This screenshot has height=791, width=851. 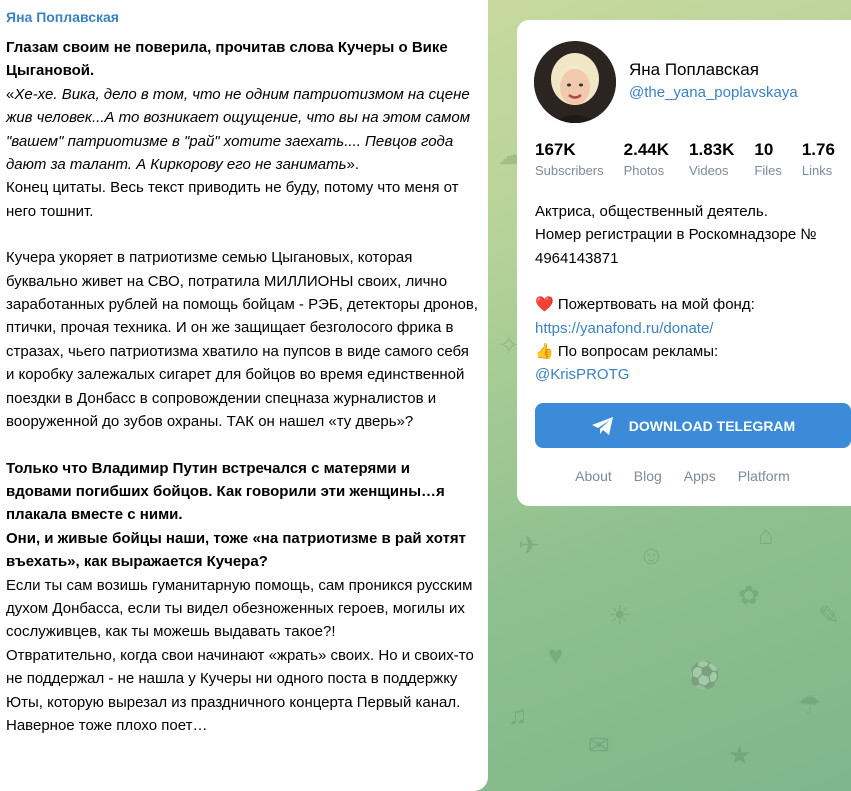 What do you see at coordinates (648, 476) in the screenshot?
I see `footer-link-blog: Blog` at bounding box center [648, 476].